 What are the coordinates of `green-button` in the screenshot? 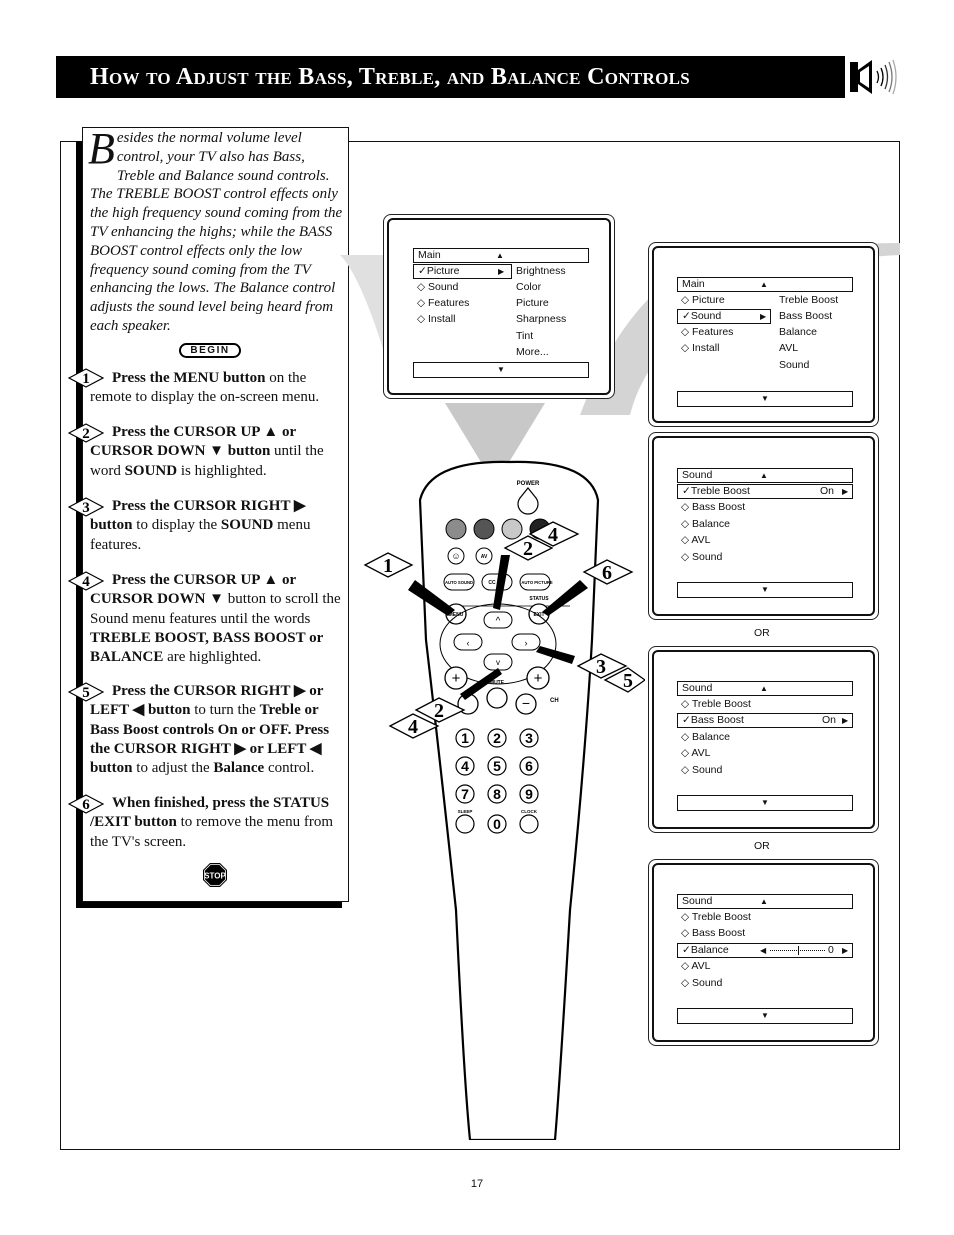 It's located at (484, 529).